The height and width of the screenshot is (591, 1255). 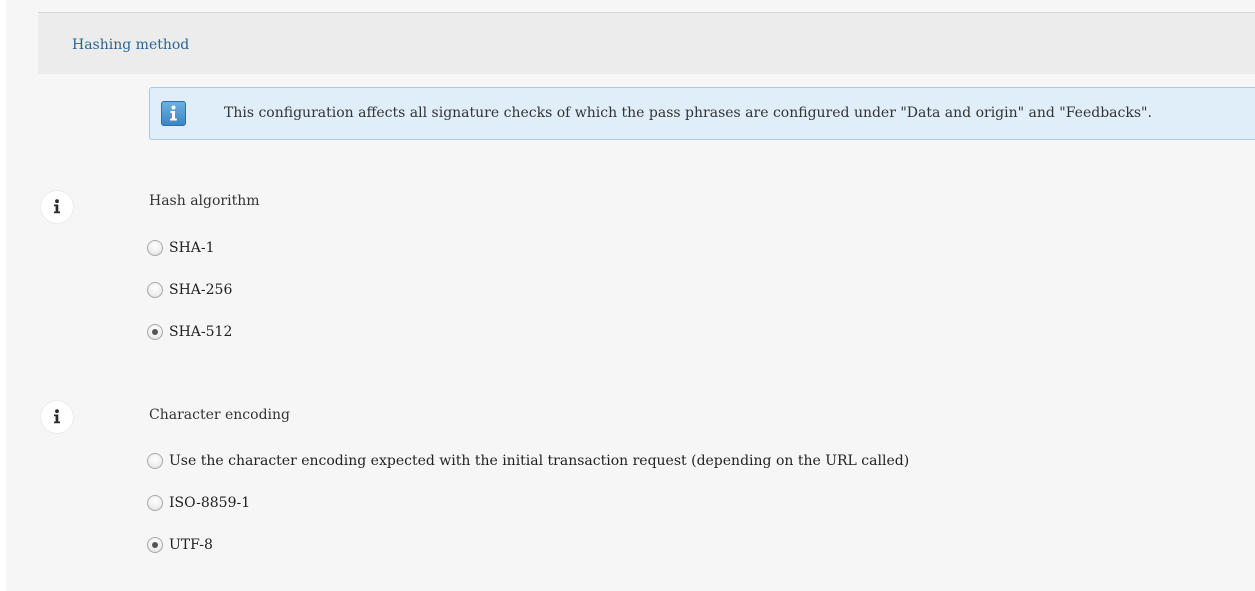 I want to click on radio-label: ISO-8859-1, so click(x=210, y=503).